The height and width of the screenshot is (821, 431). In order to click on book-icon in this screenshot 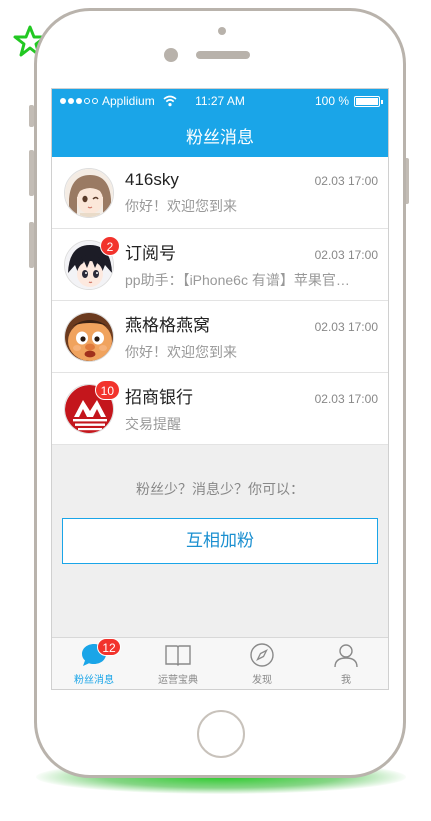, I will do `click(178, 655)`.